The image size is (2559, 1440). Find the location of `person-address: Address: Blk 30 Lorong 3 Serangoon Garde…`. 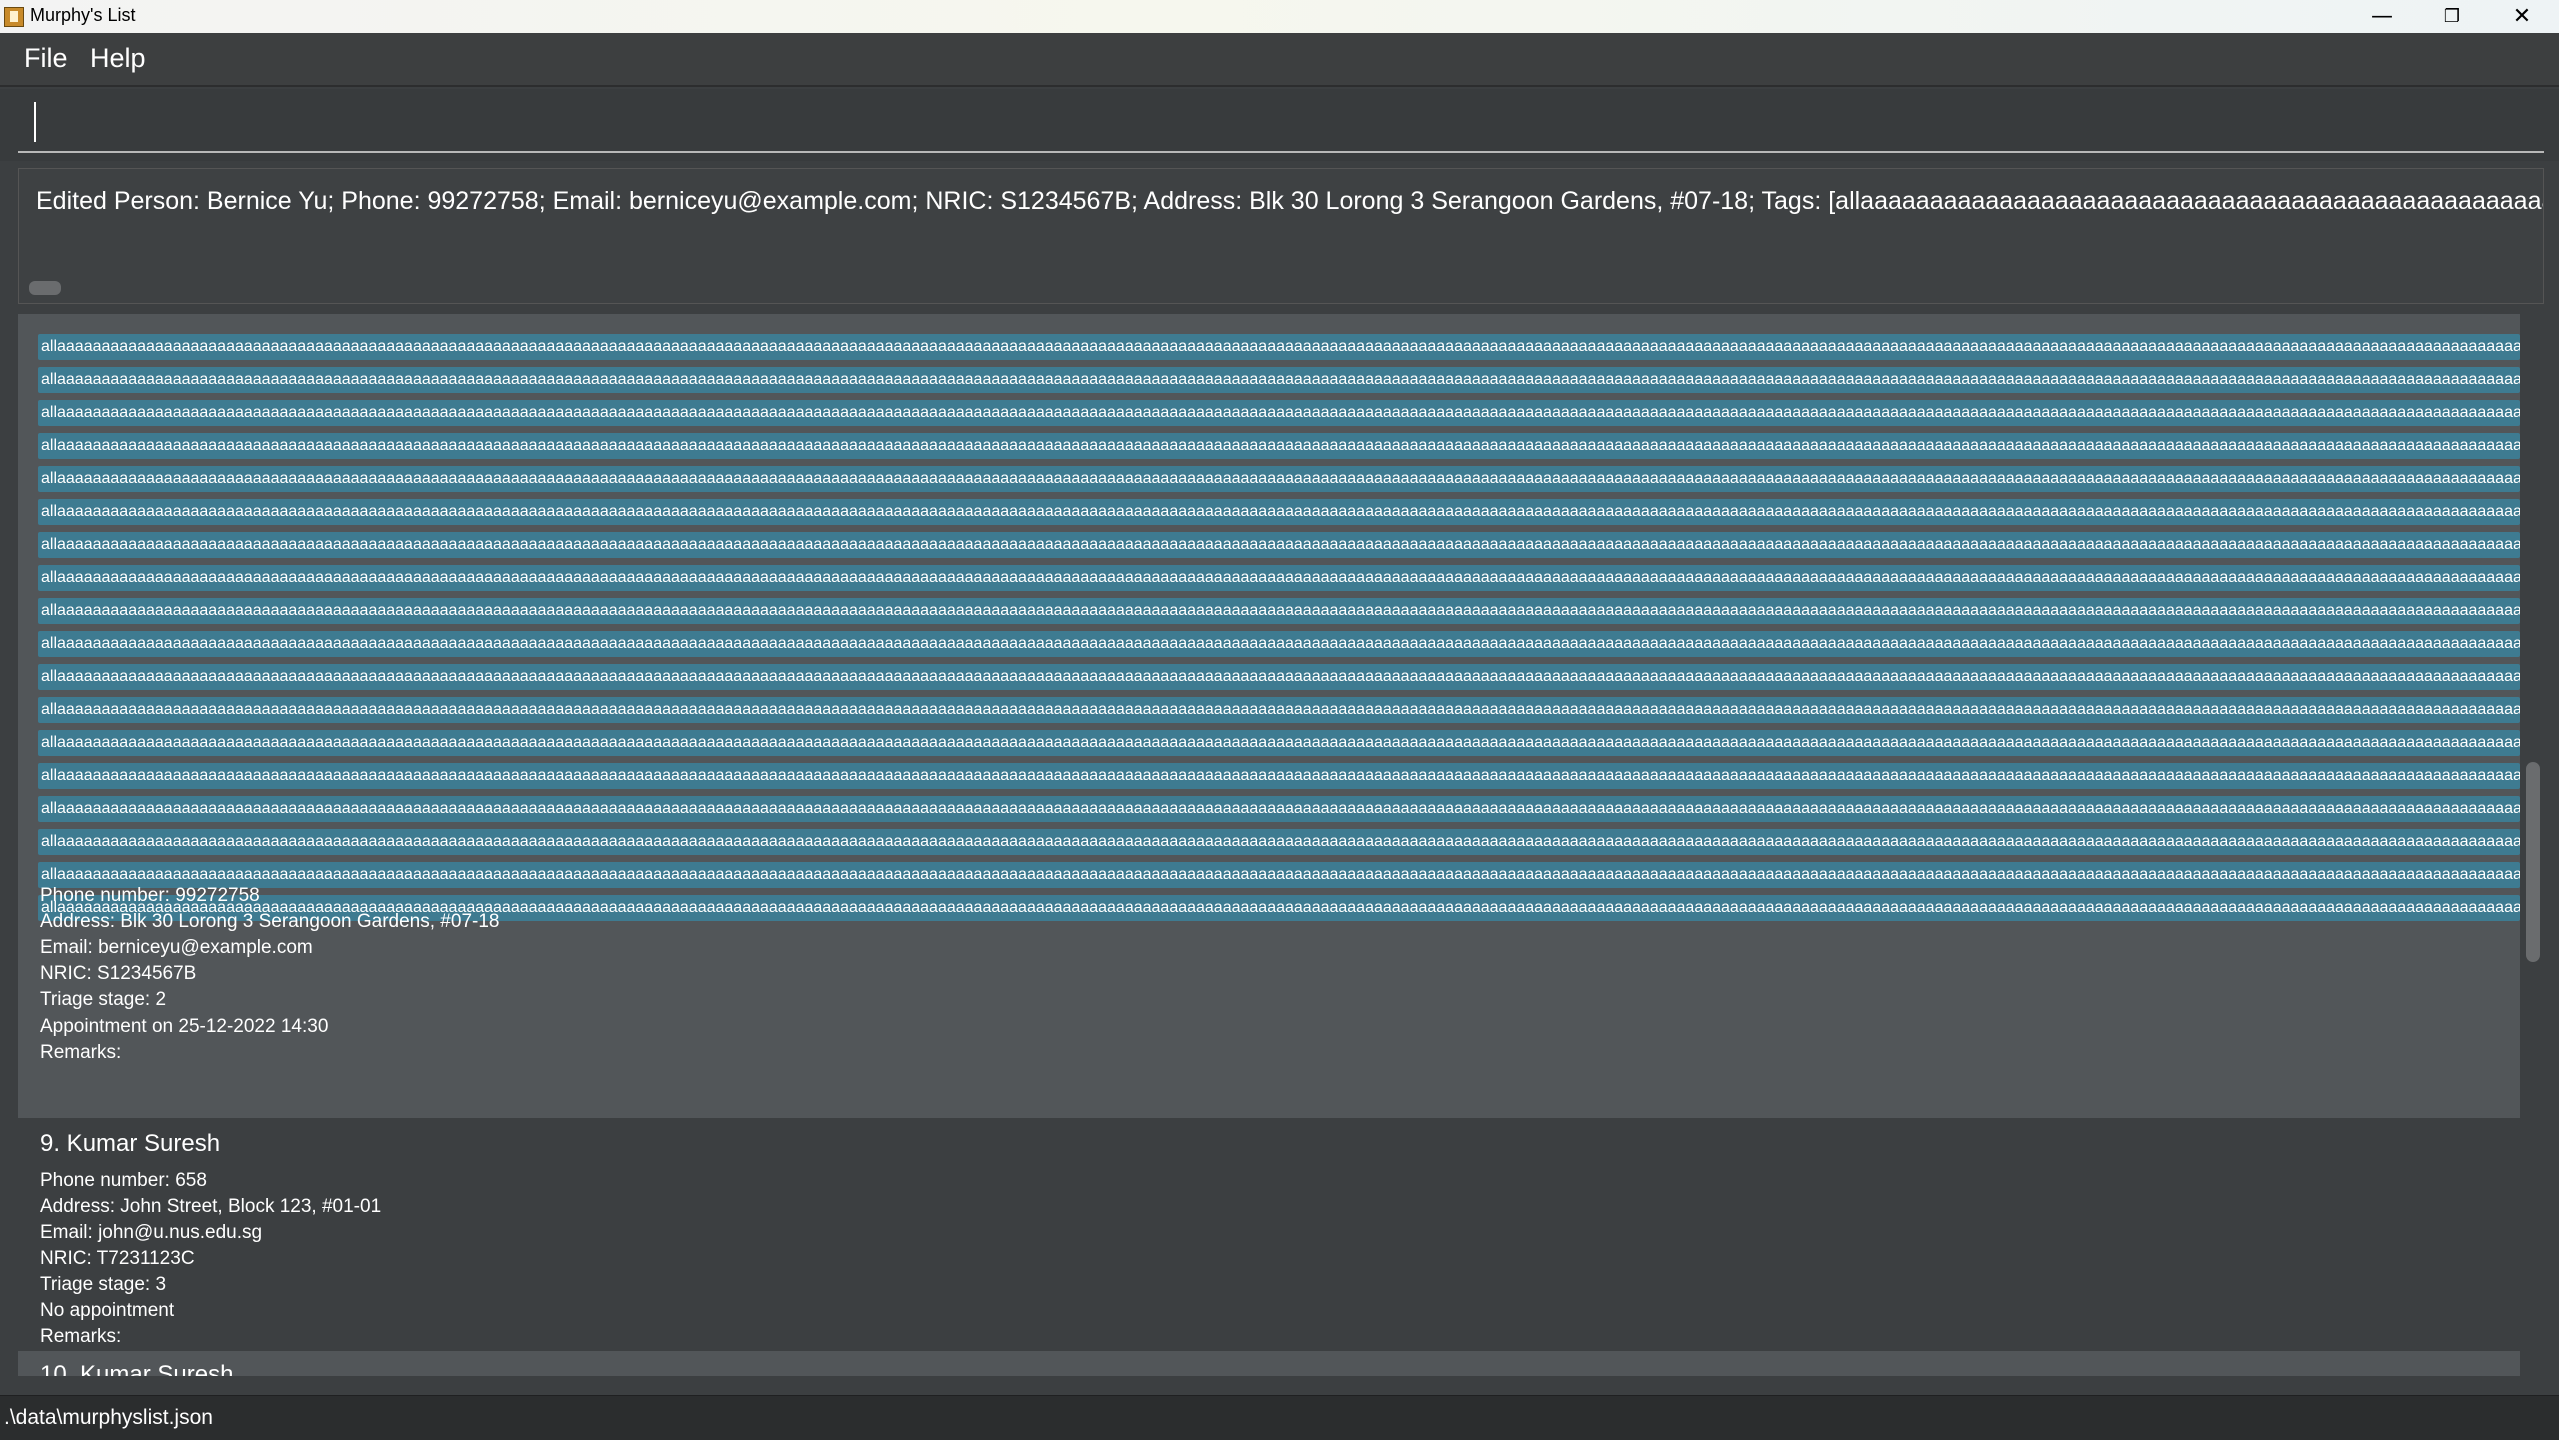

person-address: Address: Blk 30 Lorong 3 Serangoon Garde… is located at coordinates (270, 921).